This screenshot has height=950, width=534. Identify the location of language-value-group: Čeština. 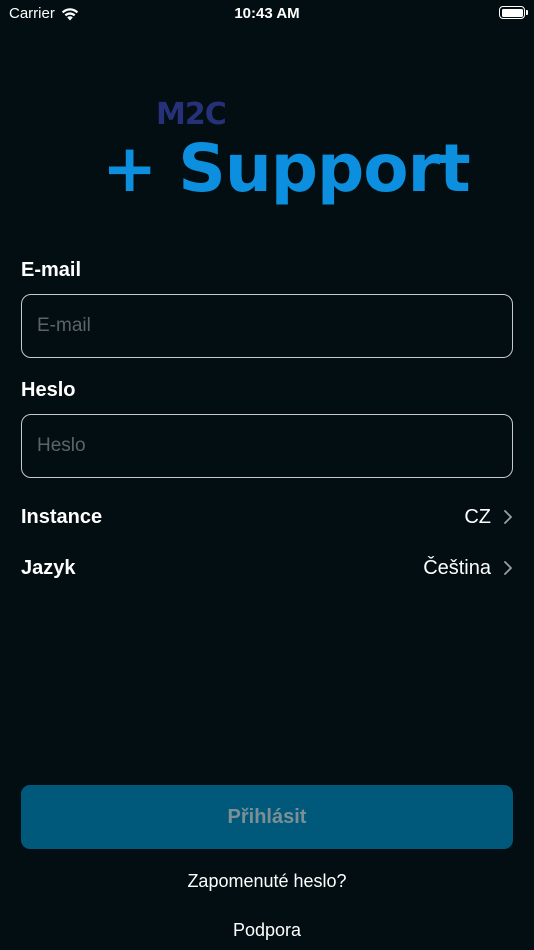
(468, 568).